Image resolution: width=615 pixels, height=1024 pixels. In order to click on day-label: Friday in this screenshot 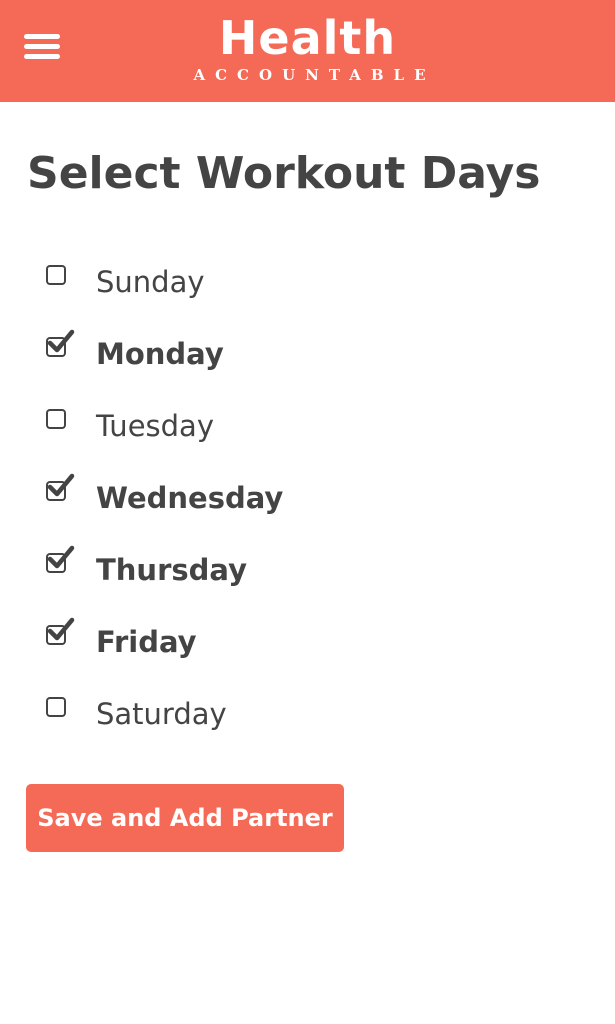, I will do `click(146, 642)`.